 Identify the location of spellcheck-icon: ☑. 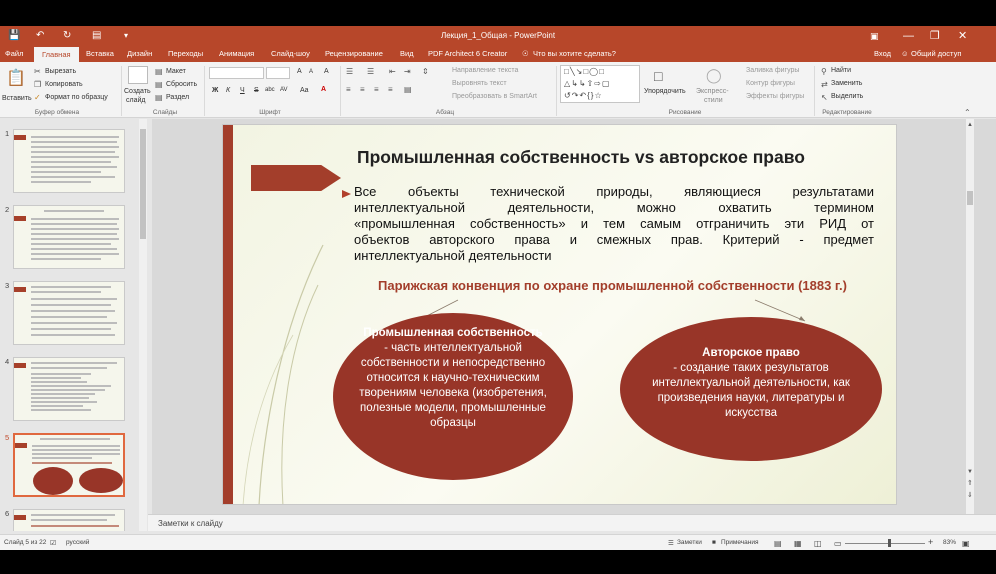
(53, 543).